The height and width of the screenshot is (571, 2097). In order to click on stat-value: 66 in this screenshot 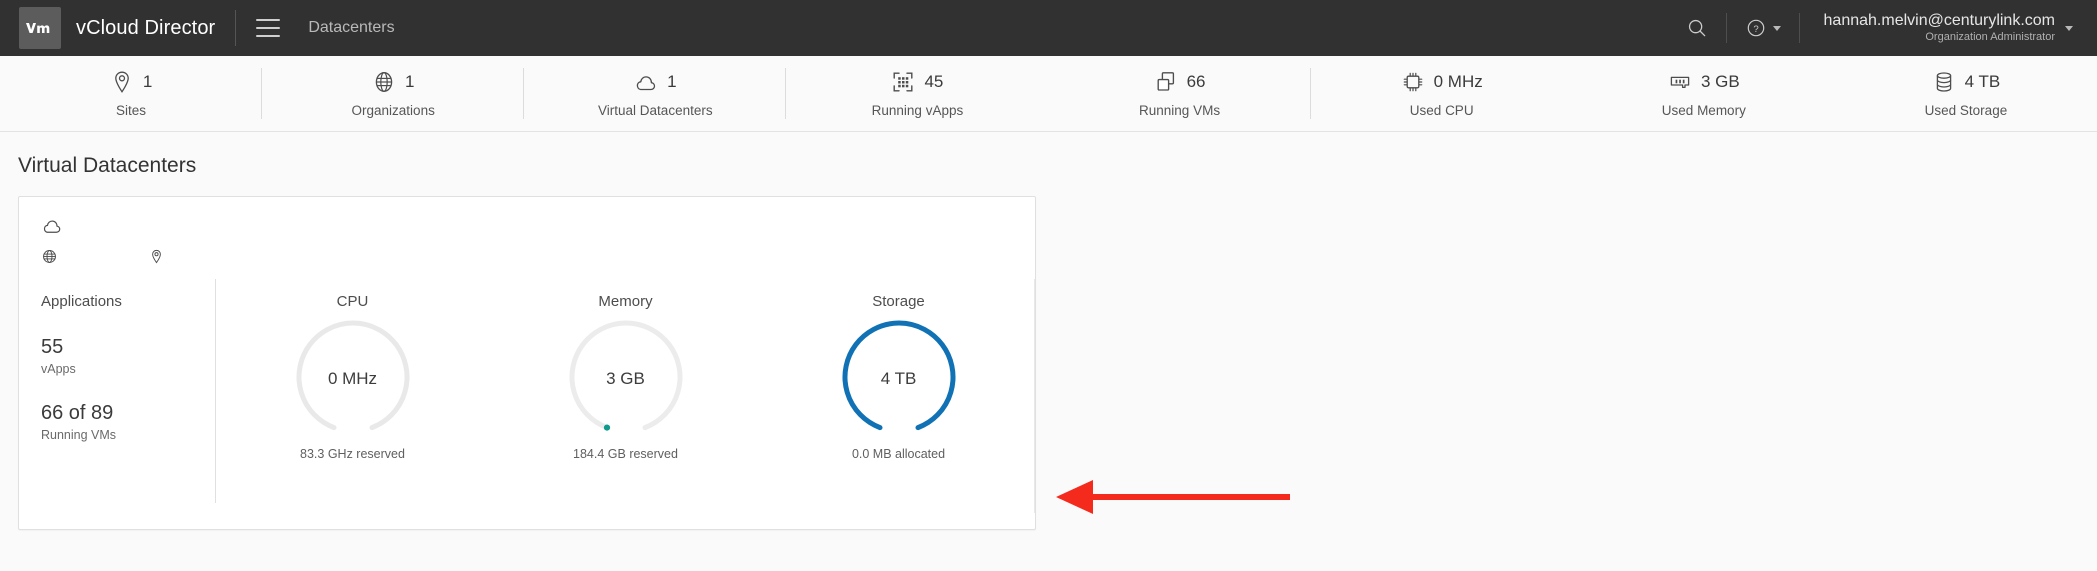, I will do `click(1196, 81)`.